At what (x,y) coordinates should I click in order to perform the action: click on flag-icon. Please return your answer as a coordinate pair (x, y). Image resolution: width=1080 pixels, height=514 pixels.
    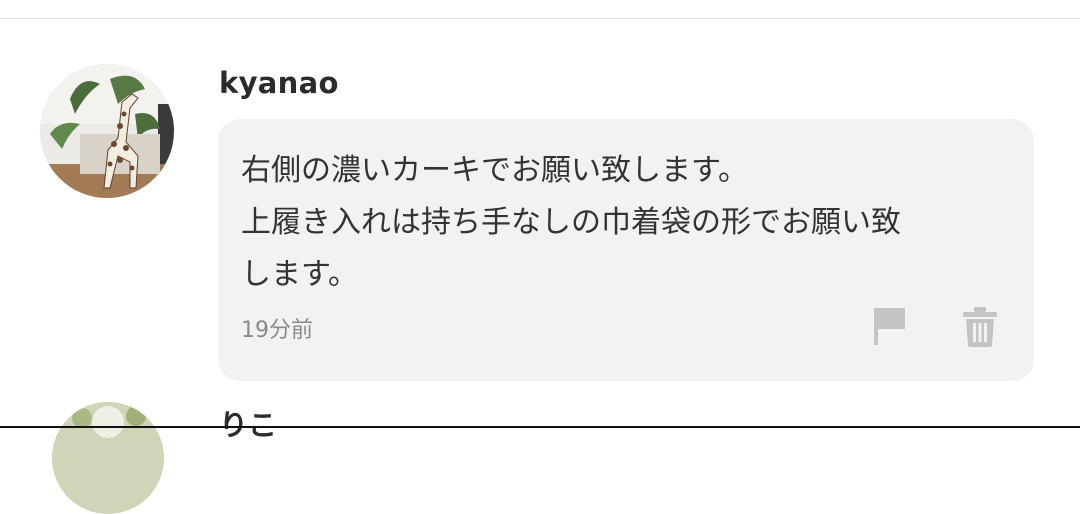
    Looking at the image, I should click on (889, 326).